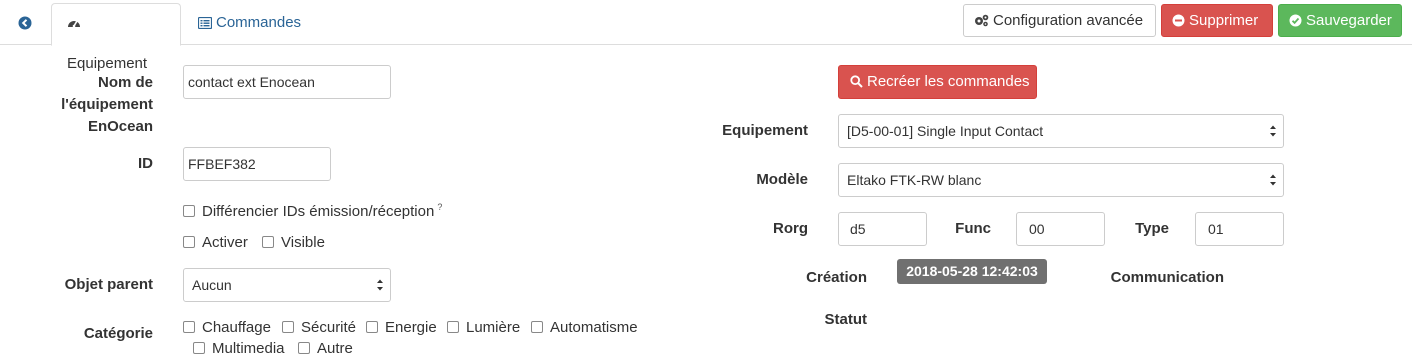 Image resolution: width=1412 pixels, height=362 pixels. I want to click on visible-box, so click(268, 242).